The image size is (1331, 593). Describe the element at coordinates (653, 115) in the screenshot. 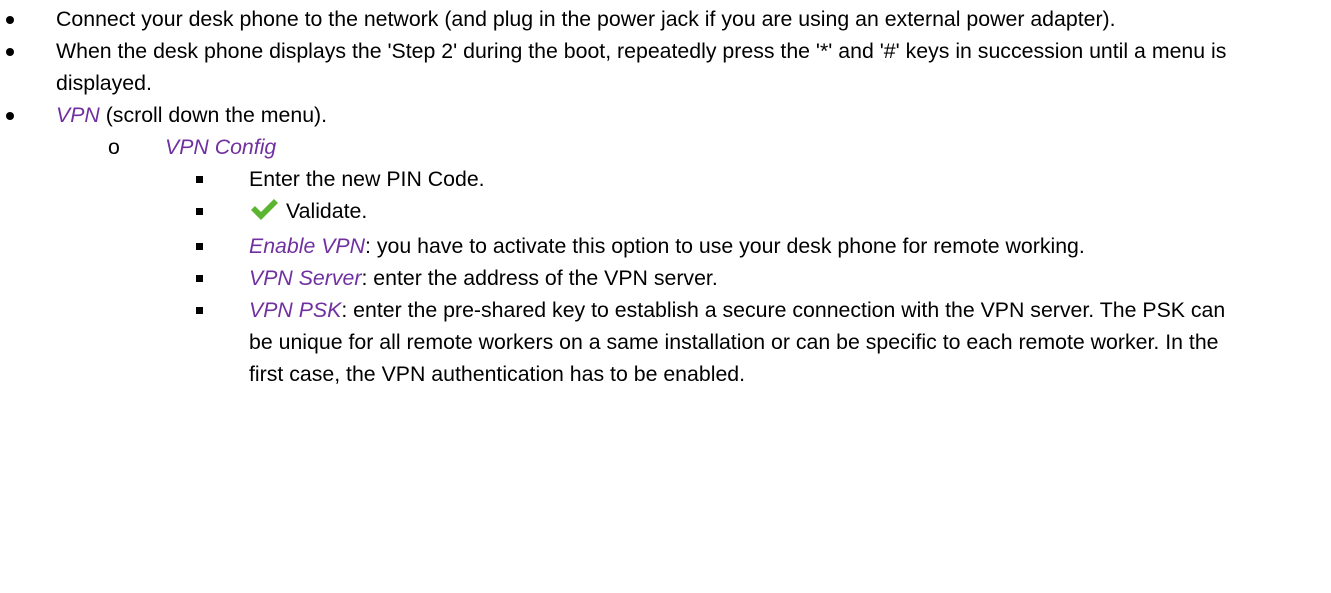

I see `list-item: VPN (scroll down the menu).` at that location.